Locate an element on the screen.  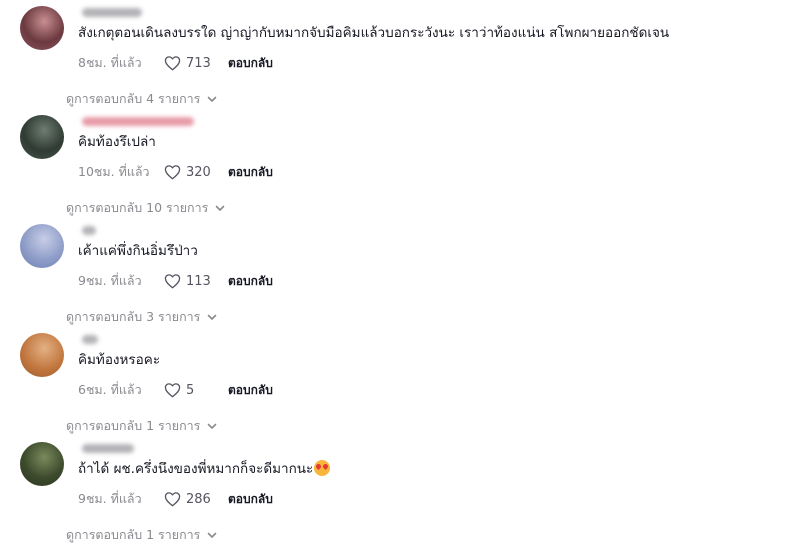
comment-time: 8ชม. ที่แล้ว is located at coordinates (110, 62).